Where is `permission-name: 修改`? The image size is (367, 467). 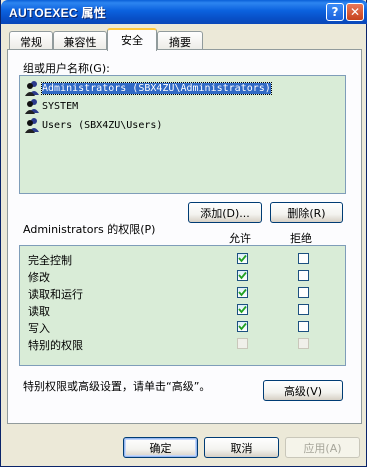
permission-name: 修改 is located at coordinates (39, 277).